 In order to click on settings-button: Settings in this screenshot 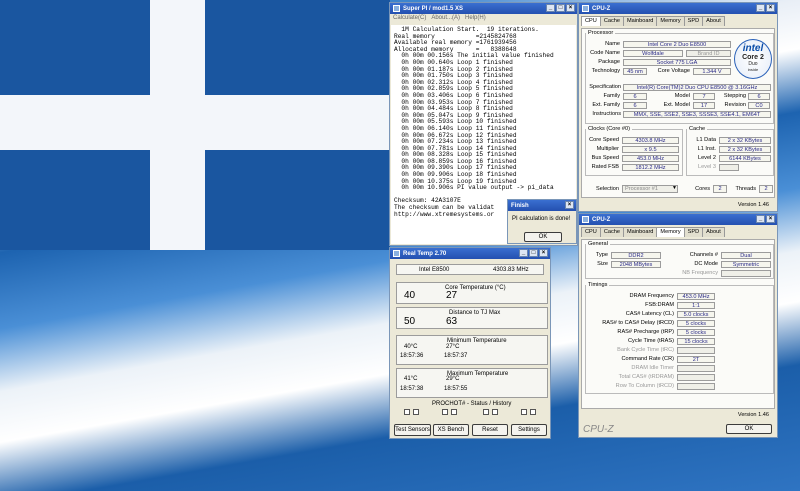, I will do `click(529, 430)`.